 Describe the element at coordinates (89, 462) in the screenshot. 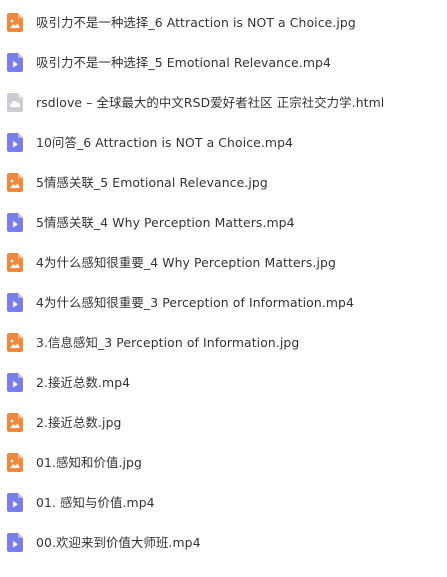

I see `file-name: 01.感知和价值.jpg` at that location.